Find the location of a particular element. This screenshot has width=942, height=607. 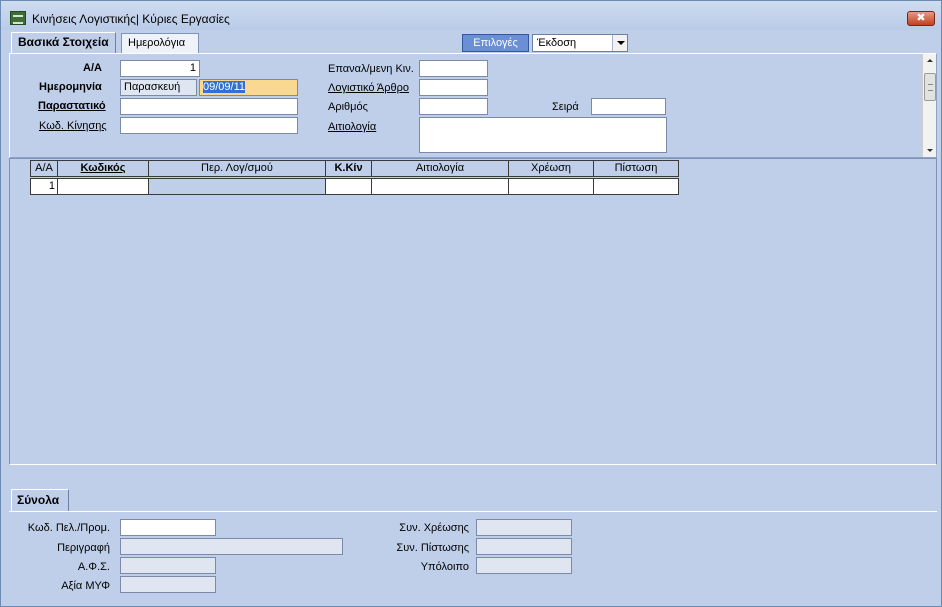

series-field is located at coordinates (628, 106).